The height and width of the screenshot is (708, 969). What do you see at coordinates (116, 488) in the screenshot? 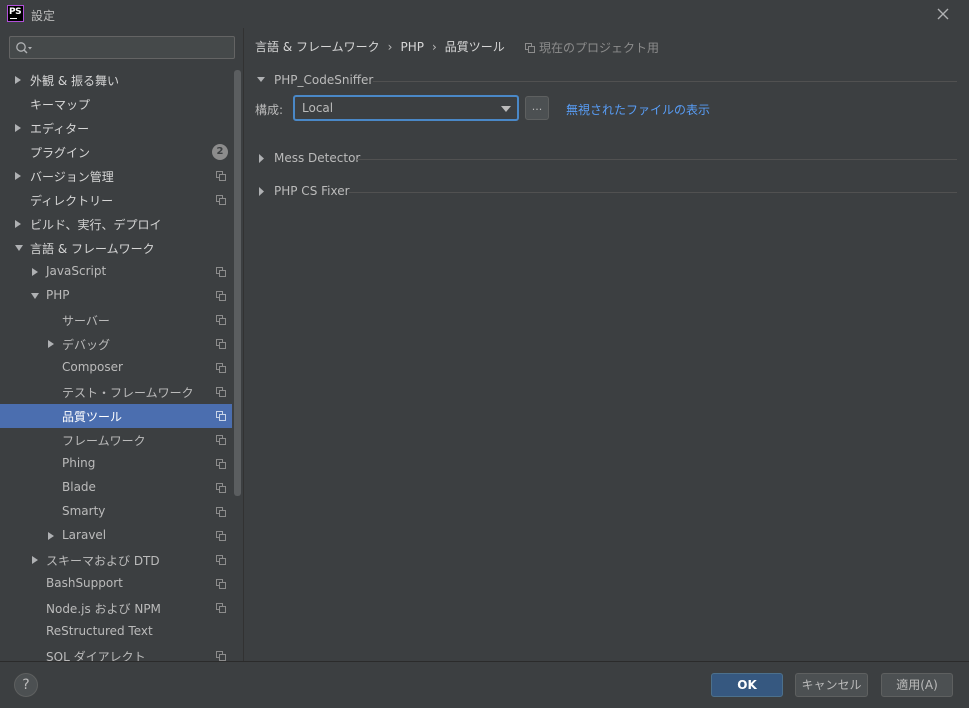
I see `tree-item-blade: Blade` at bounding box center [116, 488].